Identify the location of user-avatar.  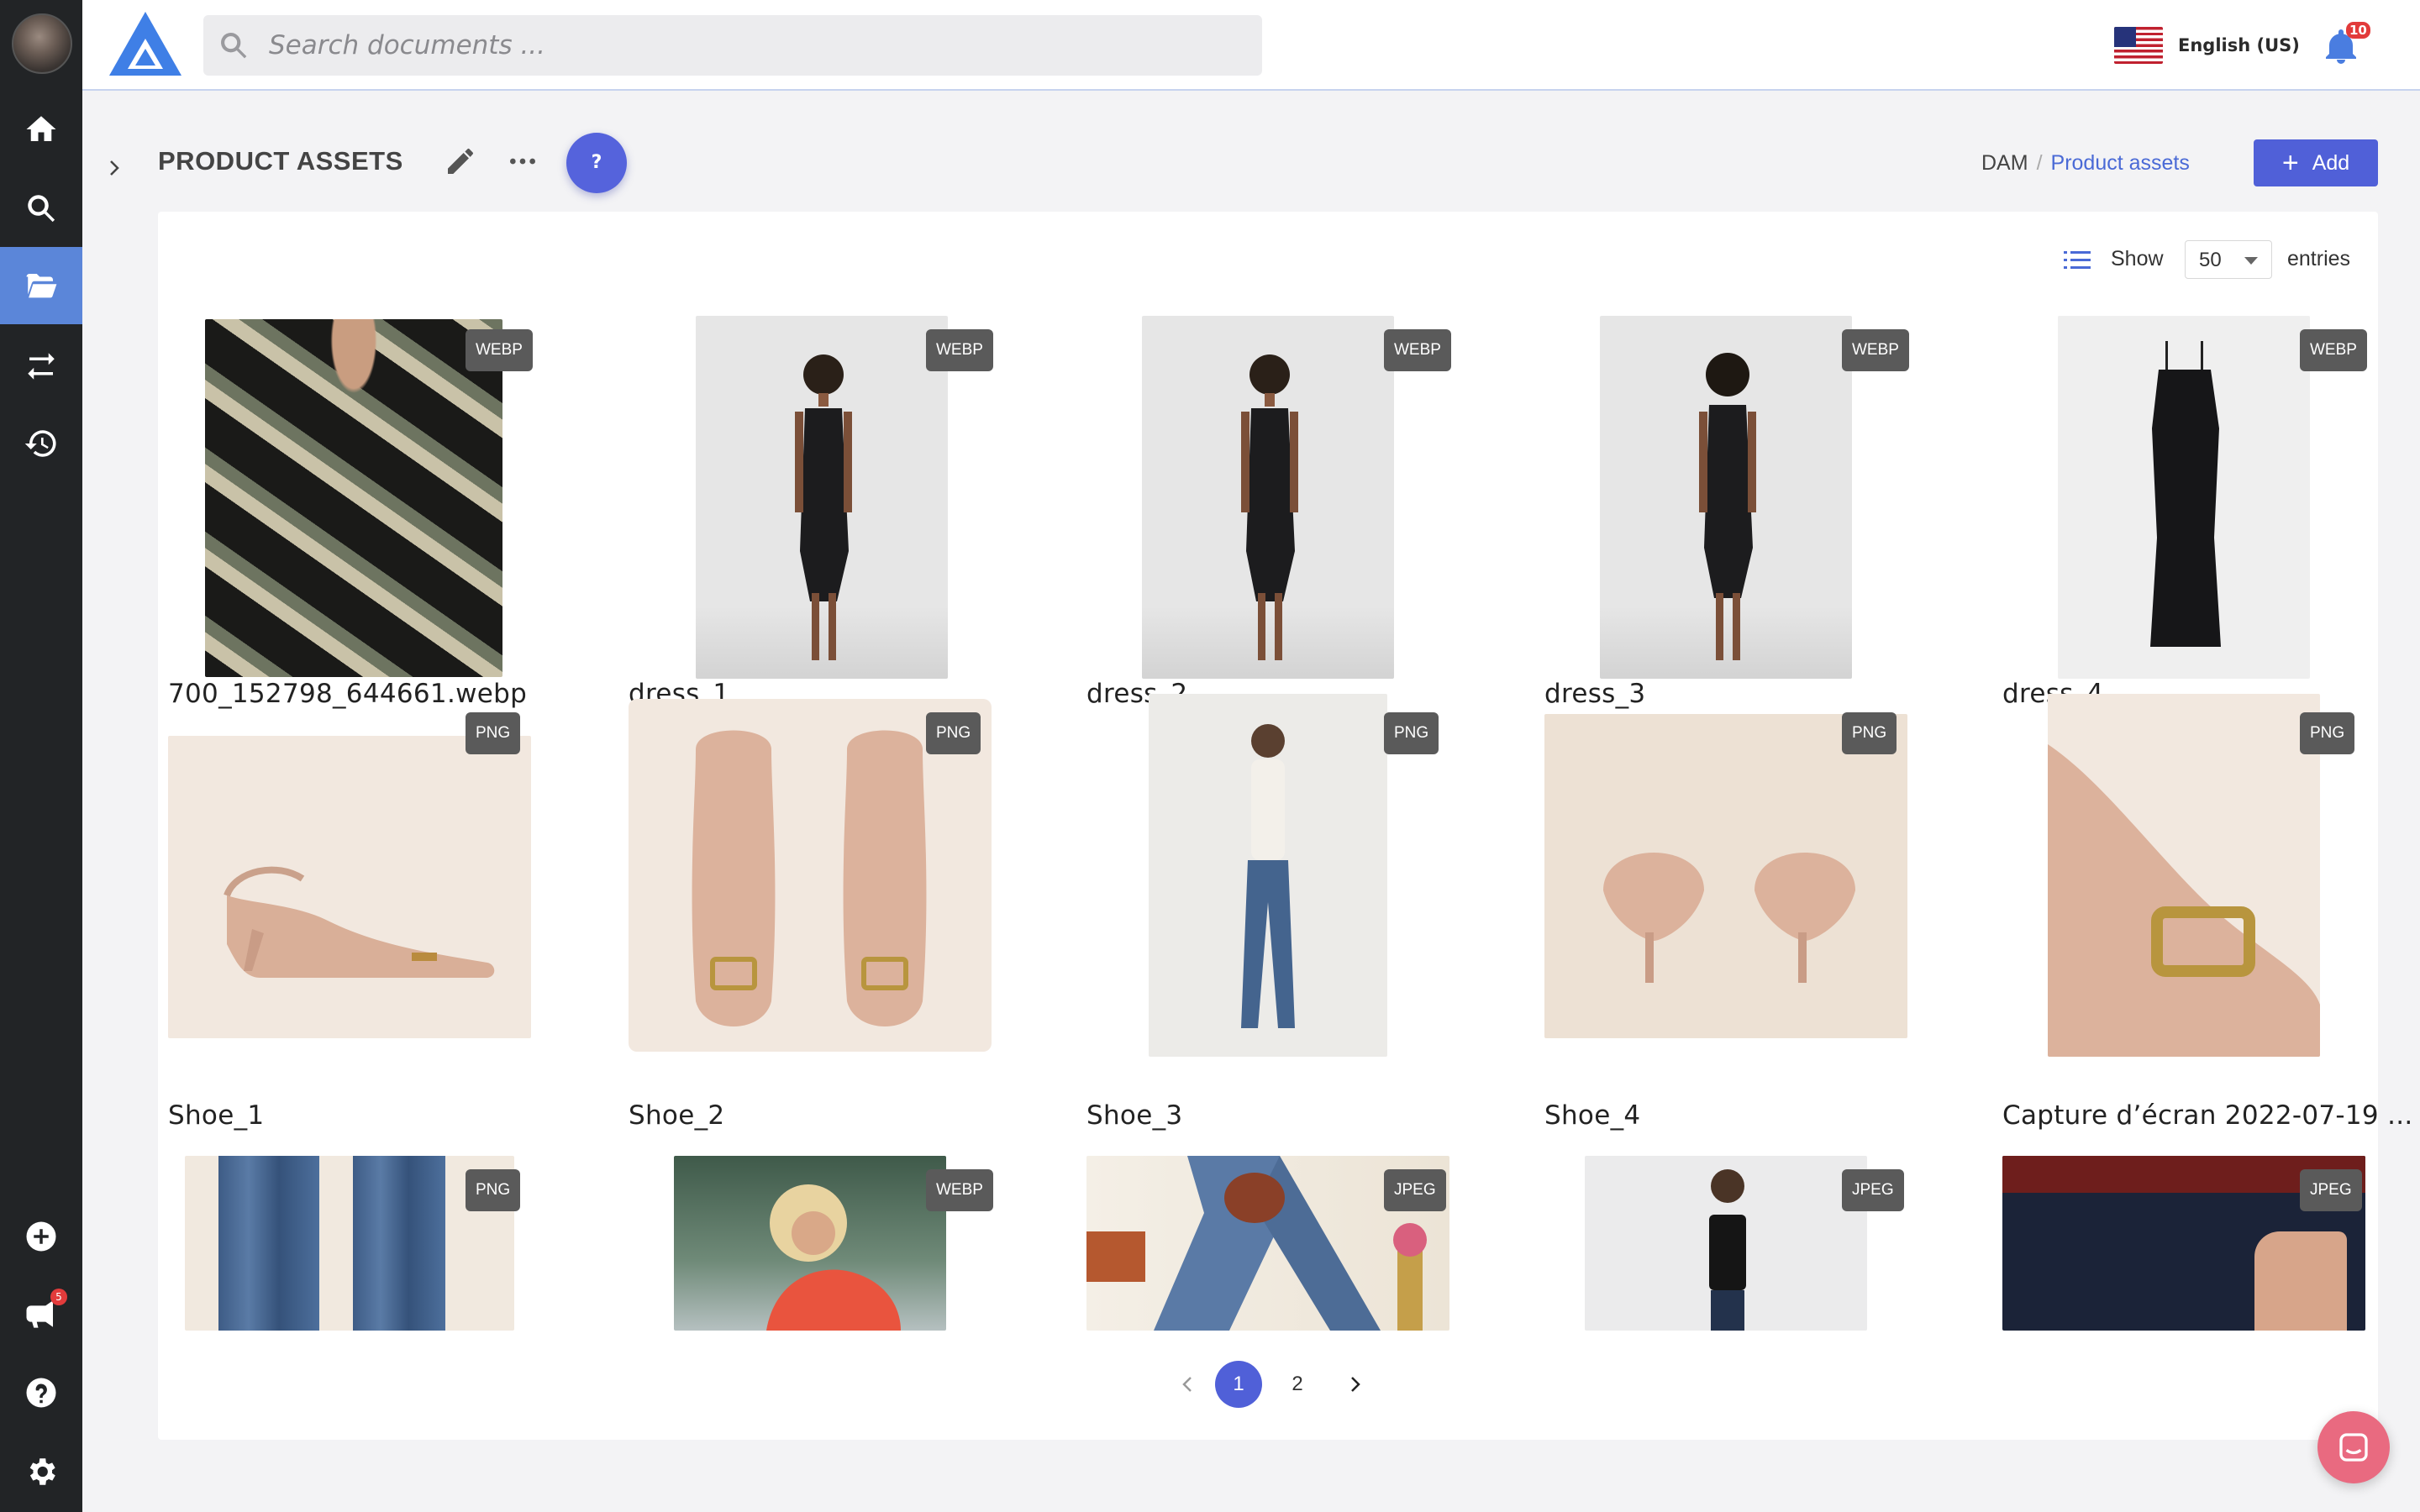
(42, 43).